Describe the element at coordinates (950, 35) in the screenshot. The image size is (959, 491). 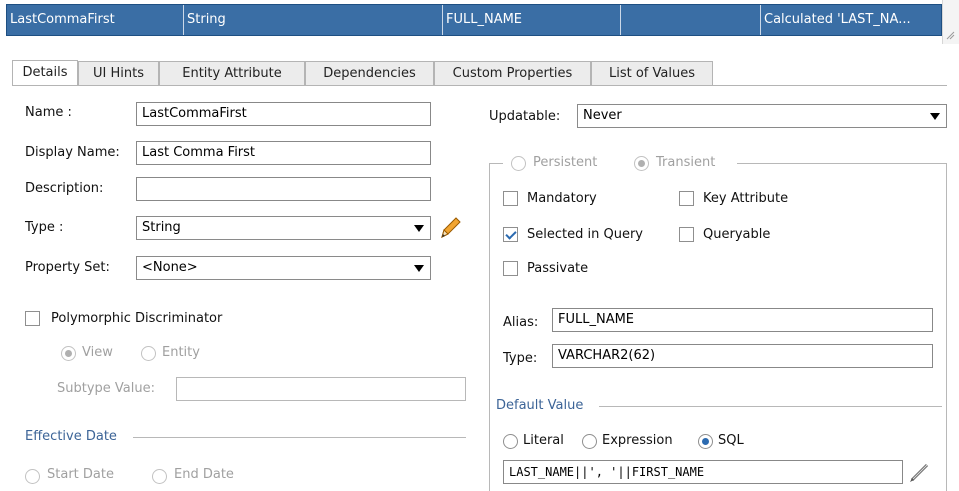
I see `resize-grip-icon` at that location.